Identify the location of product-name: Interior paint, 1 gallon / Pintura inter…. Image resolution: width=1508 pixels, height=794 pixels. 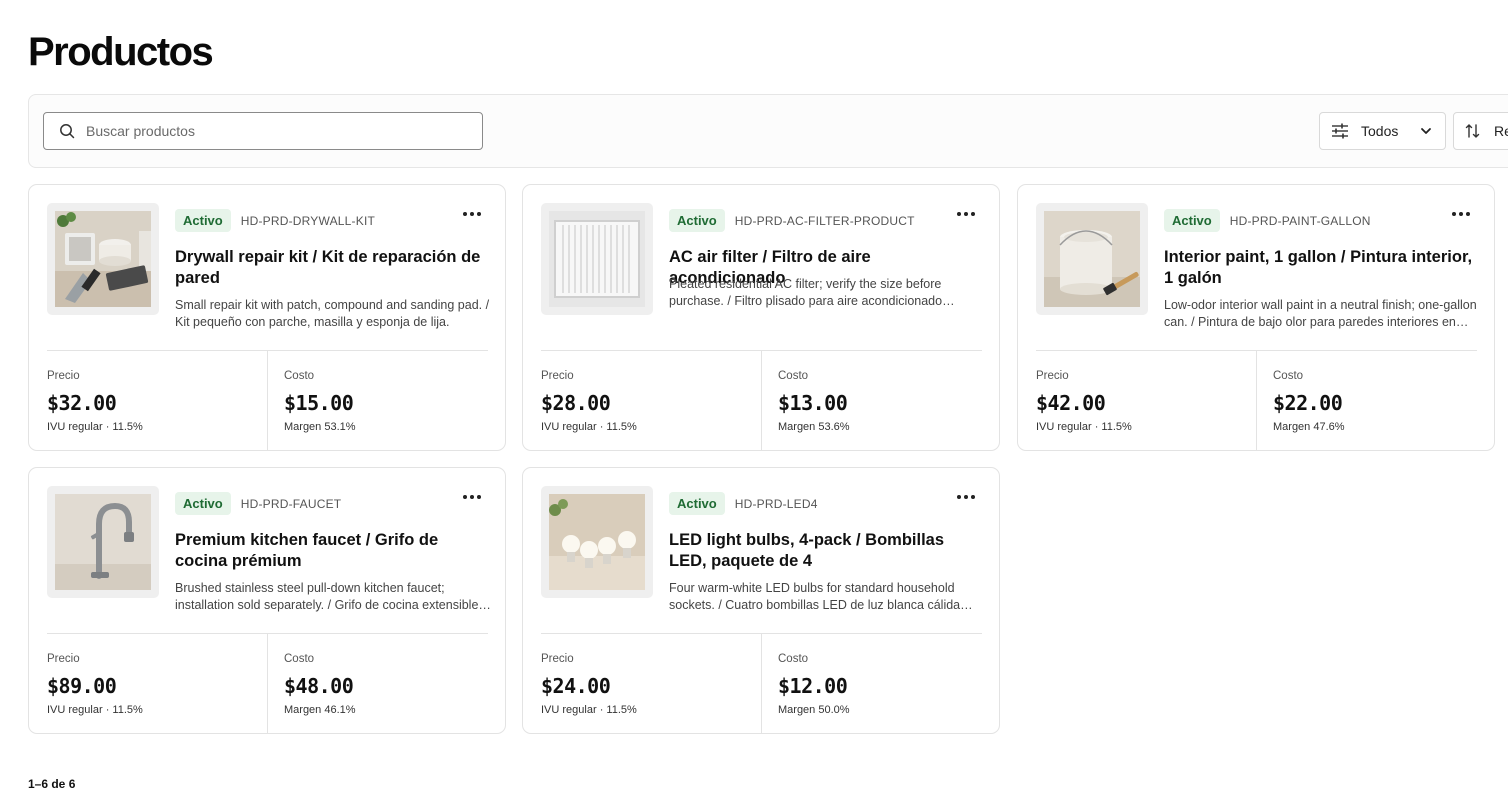
(1318, 267).